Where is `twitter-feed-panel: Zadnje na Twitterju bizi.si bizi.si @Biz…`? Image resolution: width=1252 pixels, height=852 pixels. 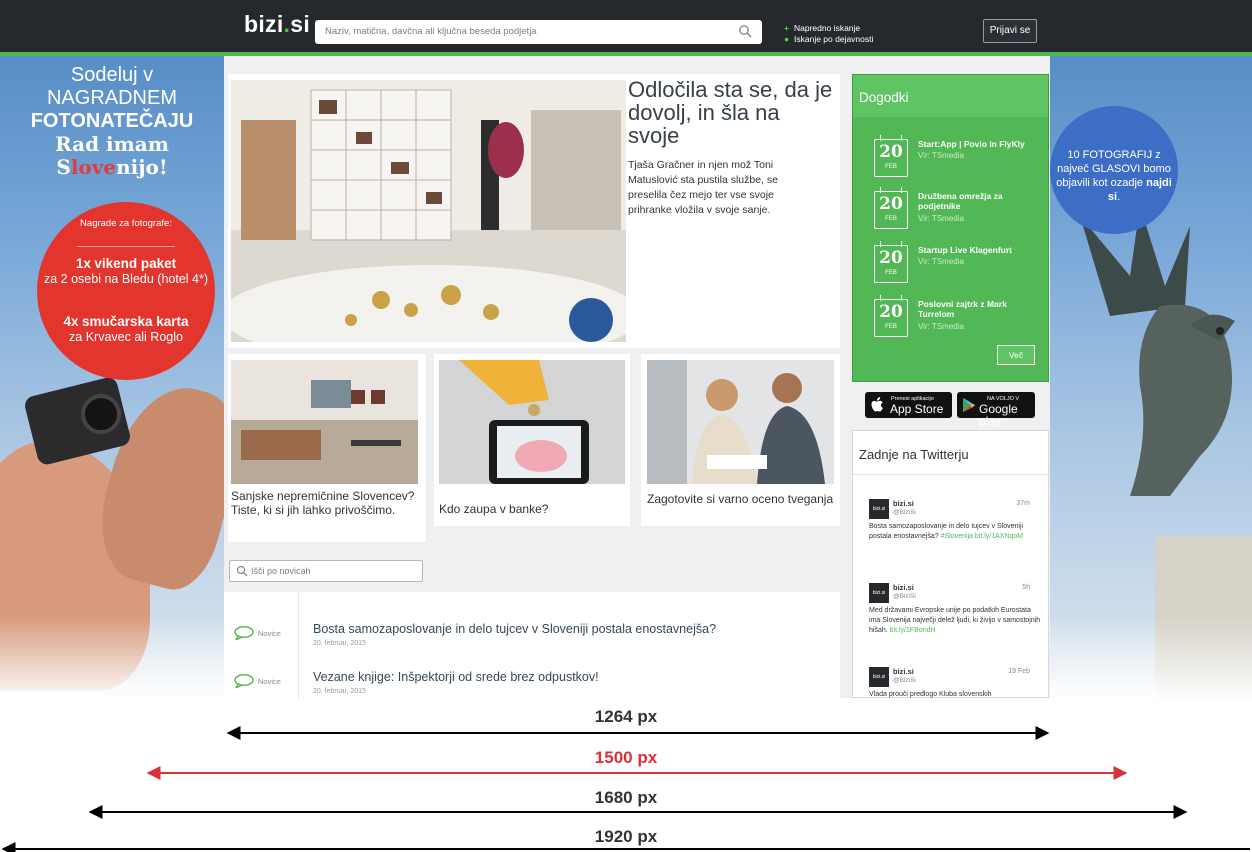
twitter-feed-panel: Zadnje na Twitterju bizi.si bizi.si @Biz… is located at coordinates (950, 564).